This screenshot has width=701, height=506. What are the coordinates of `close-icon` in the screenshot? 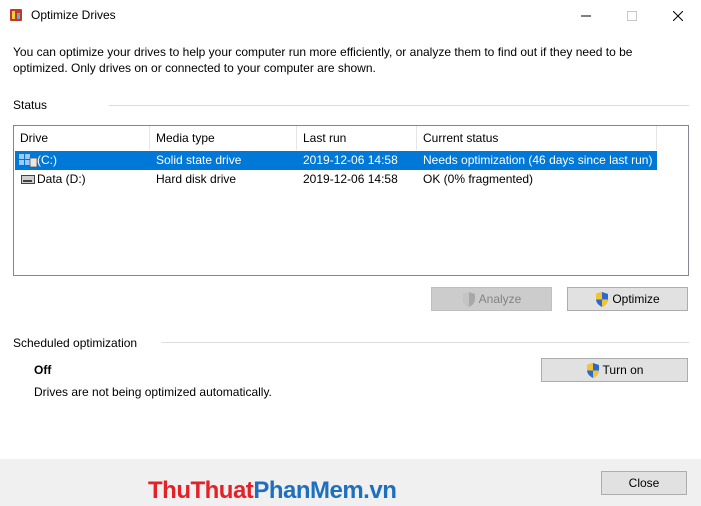 It's located at (678, 15).